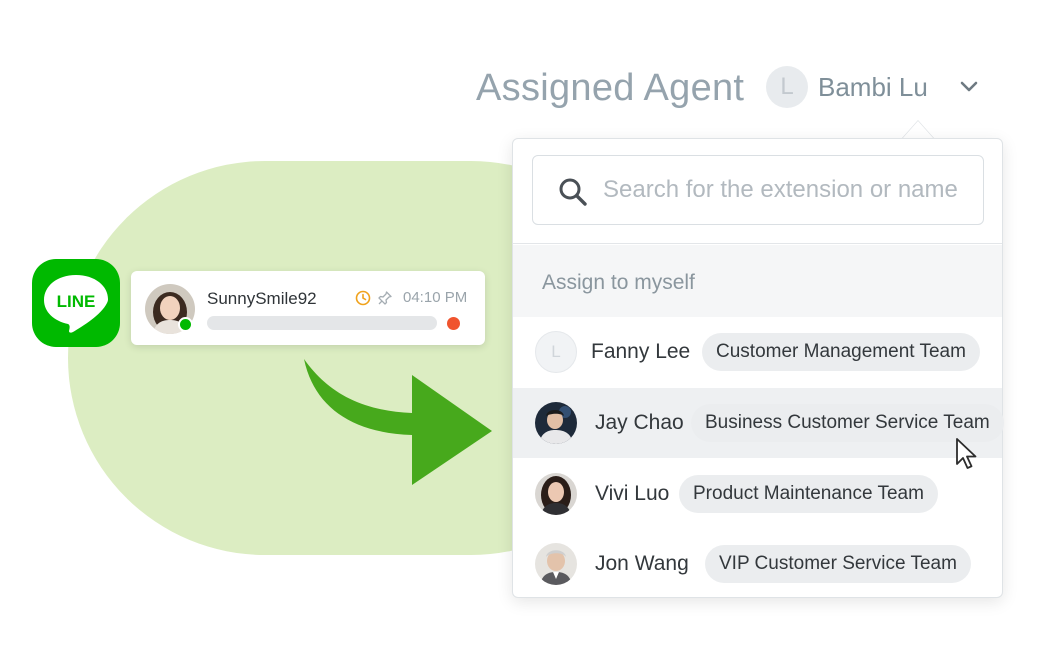 This screenshot has height=650, width=1062. I want to click on customer-name: SunnySmile92, so click(262, 298).